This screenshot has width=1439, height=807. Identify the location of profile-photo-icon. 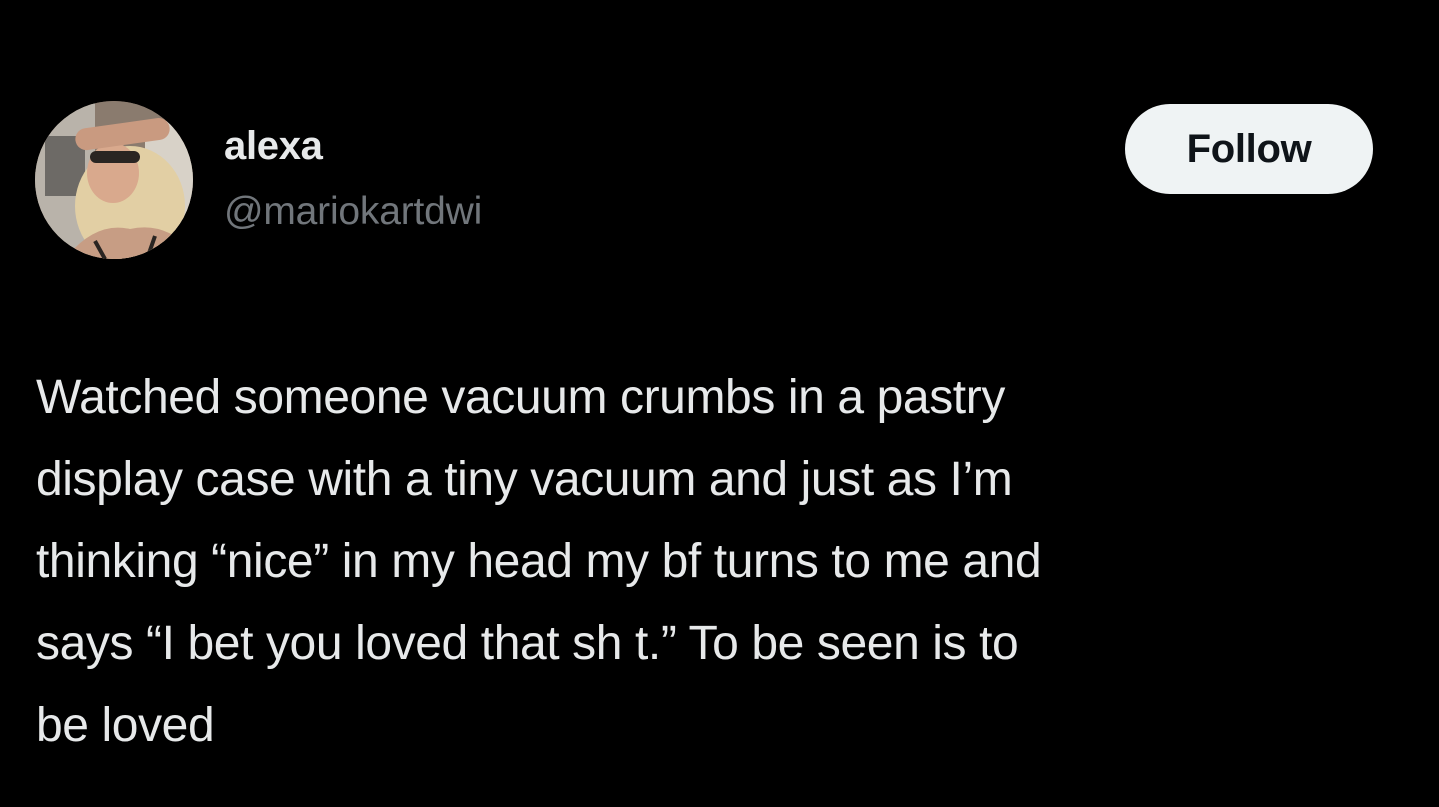
(114, 180).